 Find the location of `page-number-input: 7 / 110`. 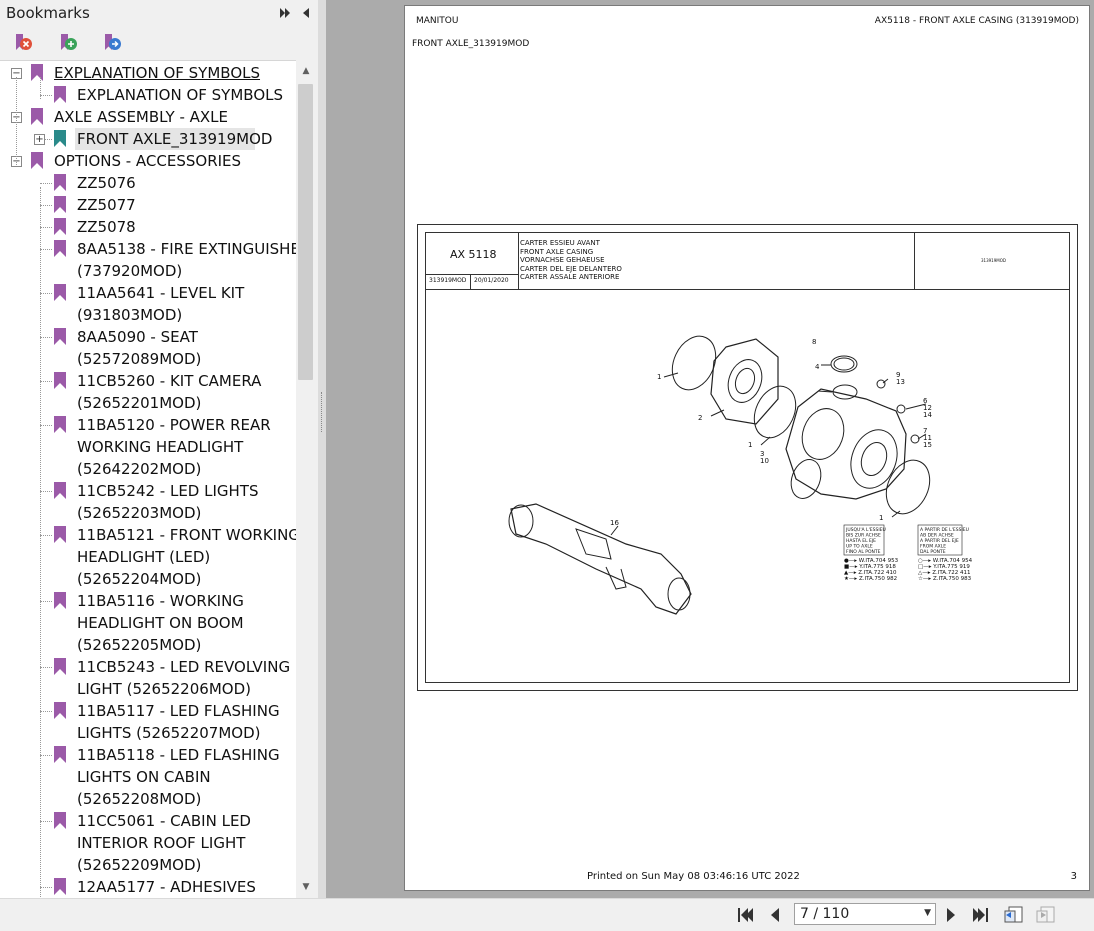

page-number-input: 7 / 110 is located at coordinates (824, 914).